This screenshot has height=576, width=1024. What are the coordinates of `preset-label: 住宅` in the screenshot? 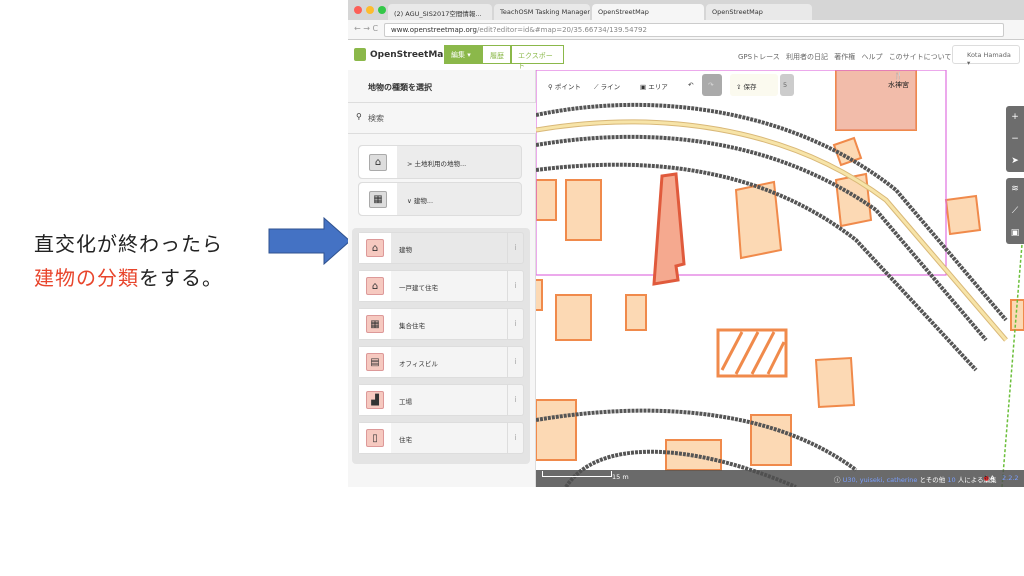 It's located at (405, 440).